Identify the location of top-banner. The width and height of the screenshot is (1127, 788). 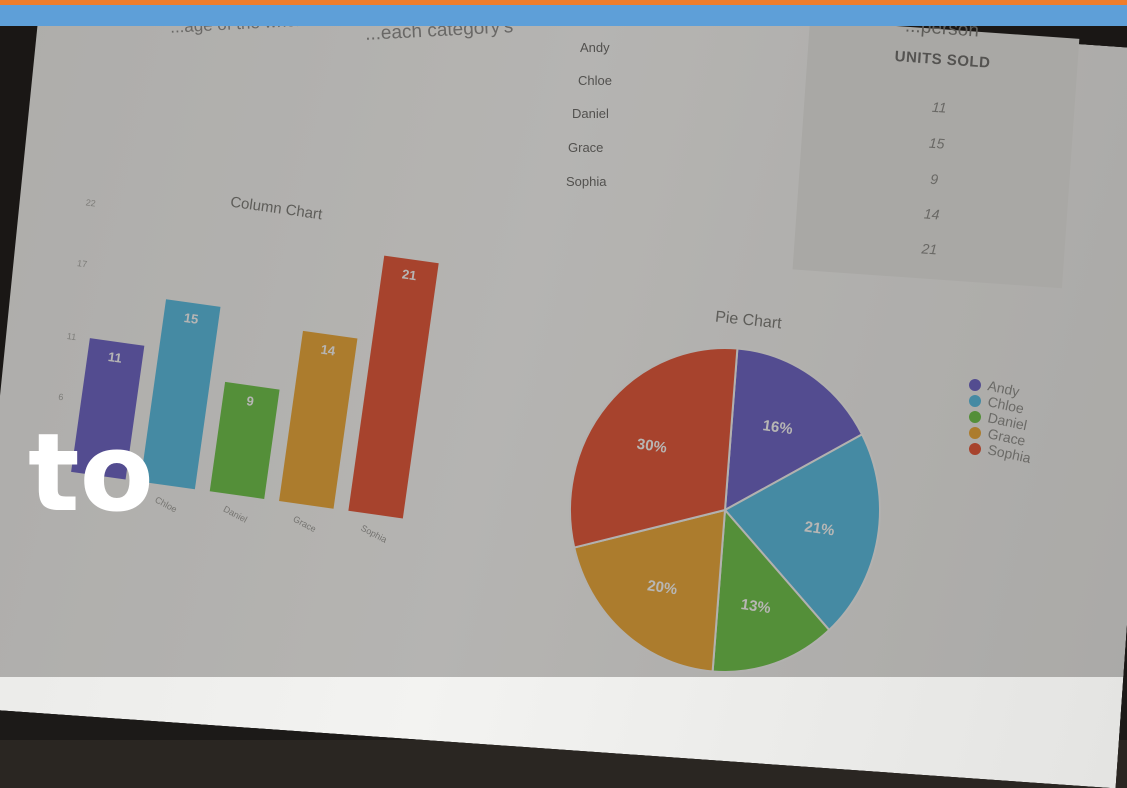
(563, 13).